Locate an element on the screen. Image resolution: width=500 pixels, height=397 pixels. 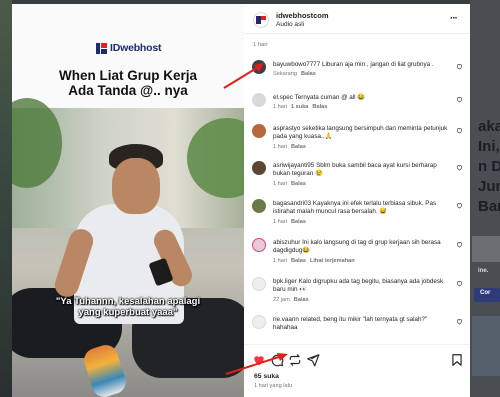
post-header: idwebhostcom Audio asli ··· is located at coordinates (357, 19).